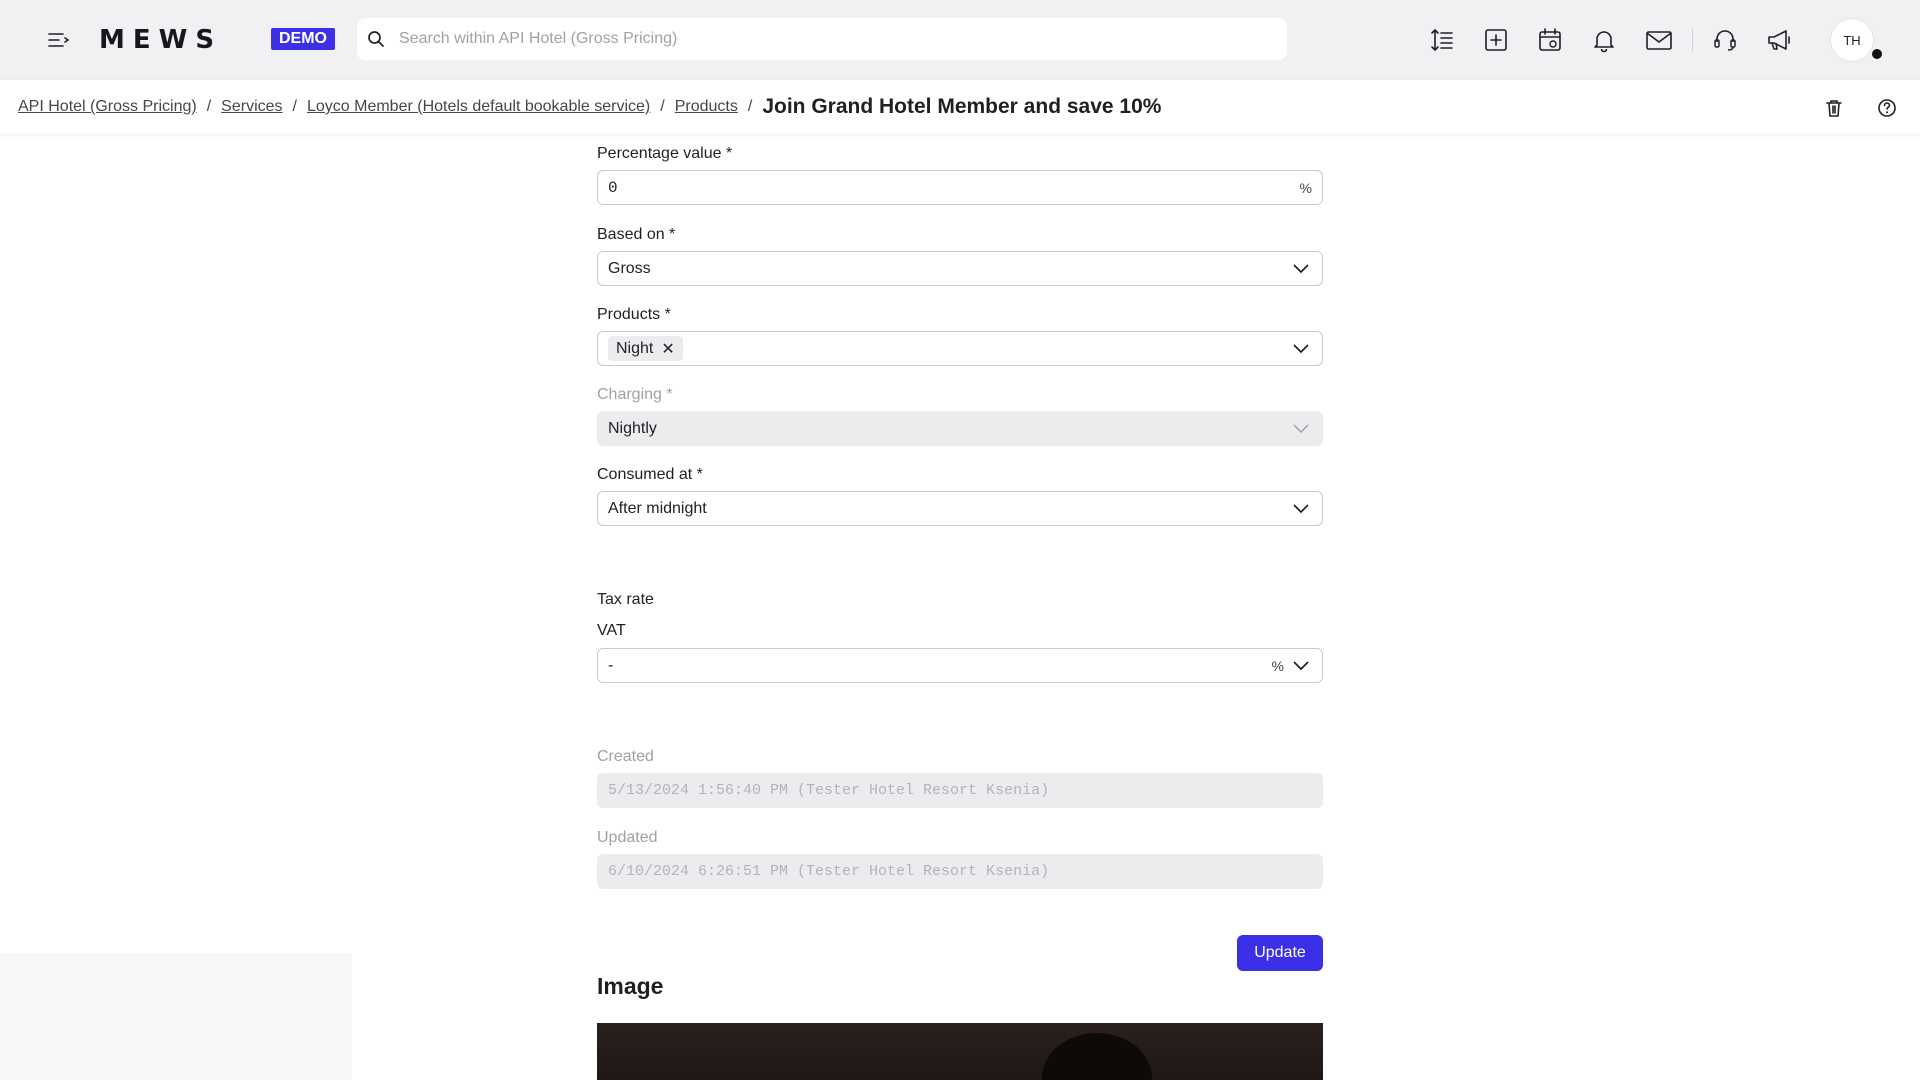 The height and width of the screenshot is (1080, 1920). Describe the element at coordinates (1877, 54) in the screenshot. I see `status-dot` at that location.